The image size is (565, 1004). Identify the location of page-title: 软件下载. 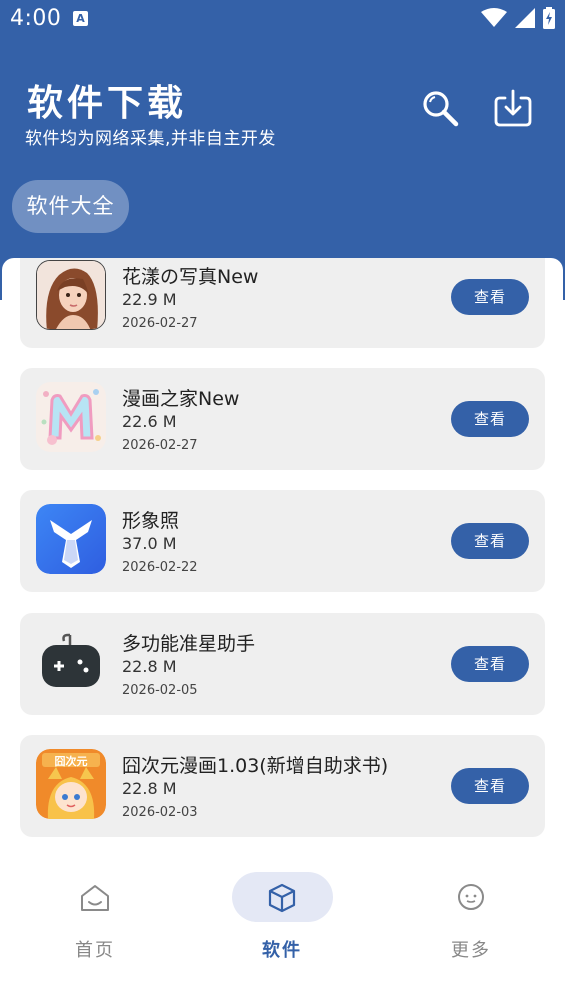
(107, 103).